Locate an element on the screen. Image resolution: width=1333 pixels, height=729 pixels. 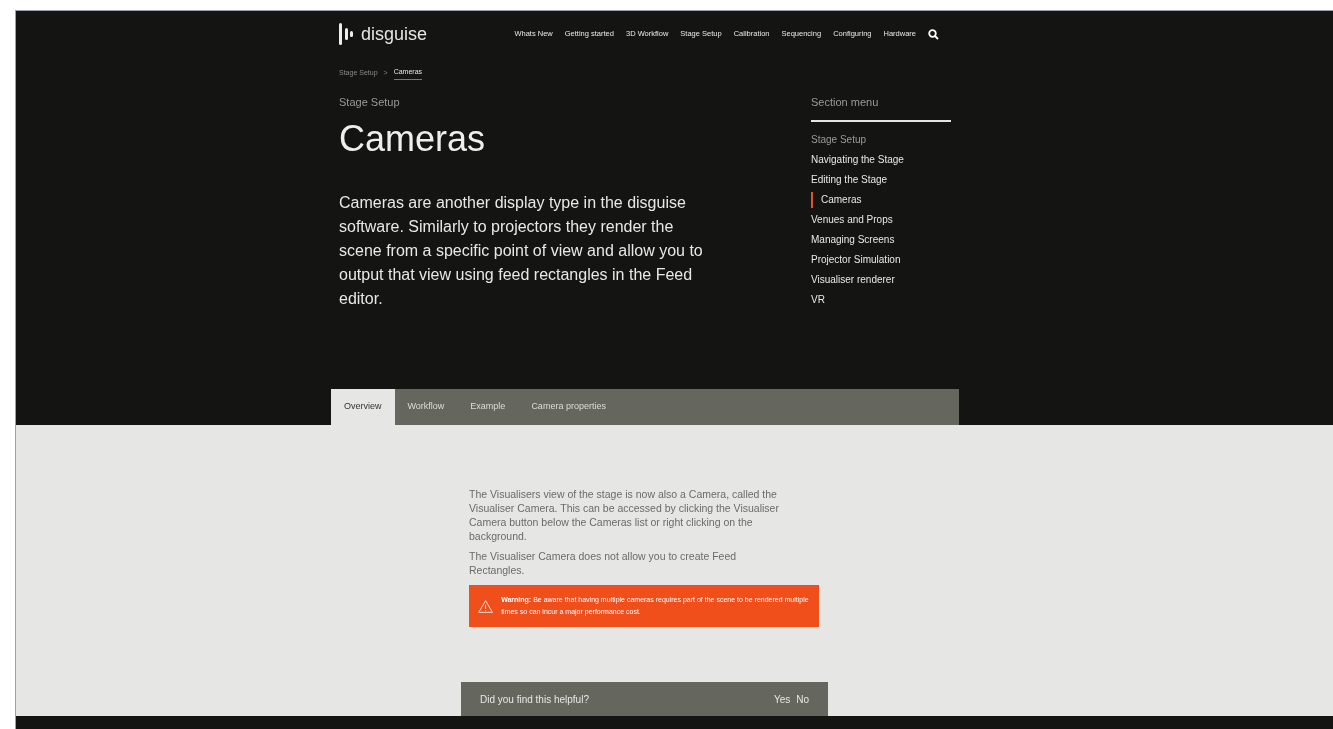
section-menu-item: Venues and Props is located at coordinates (881, 220).